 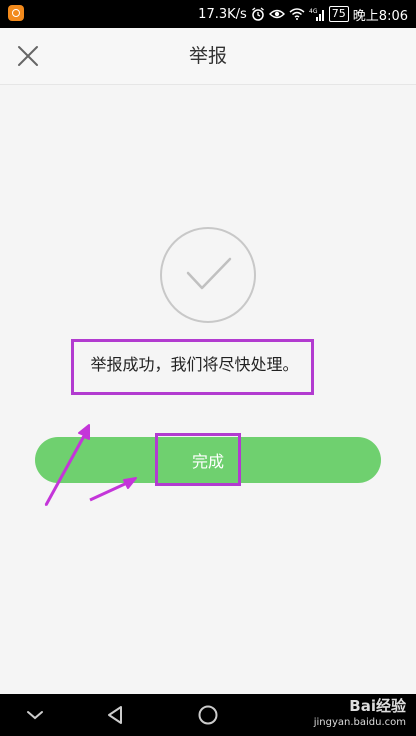 I want to click on app-notification-icon, so click(x=16, y=13).